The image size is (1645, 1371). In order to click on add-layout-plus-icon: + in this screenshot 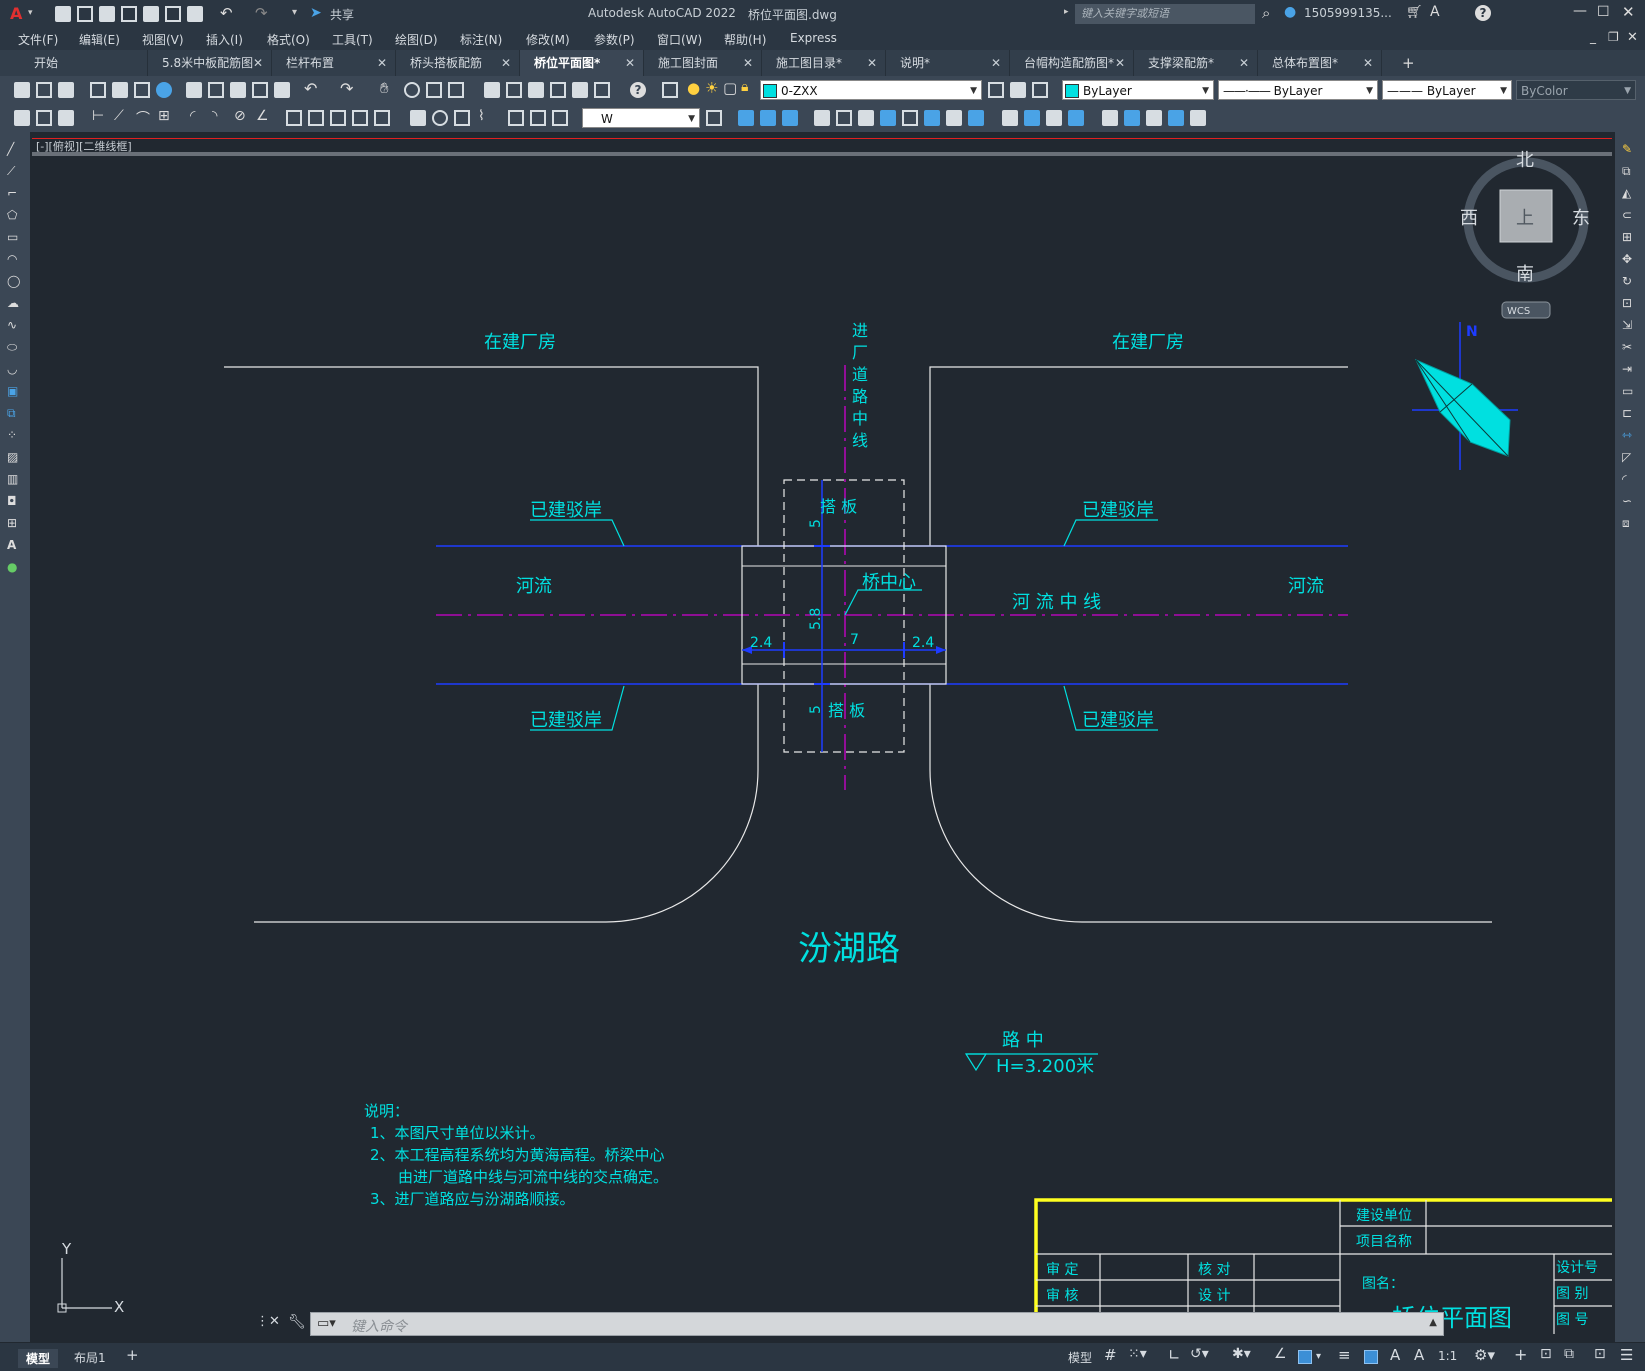, I will do `click(132, 1355)`.